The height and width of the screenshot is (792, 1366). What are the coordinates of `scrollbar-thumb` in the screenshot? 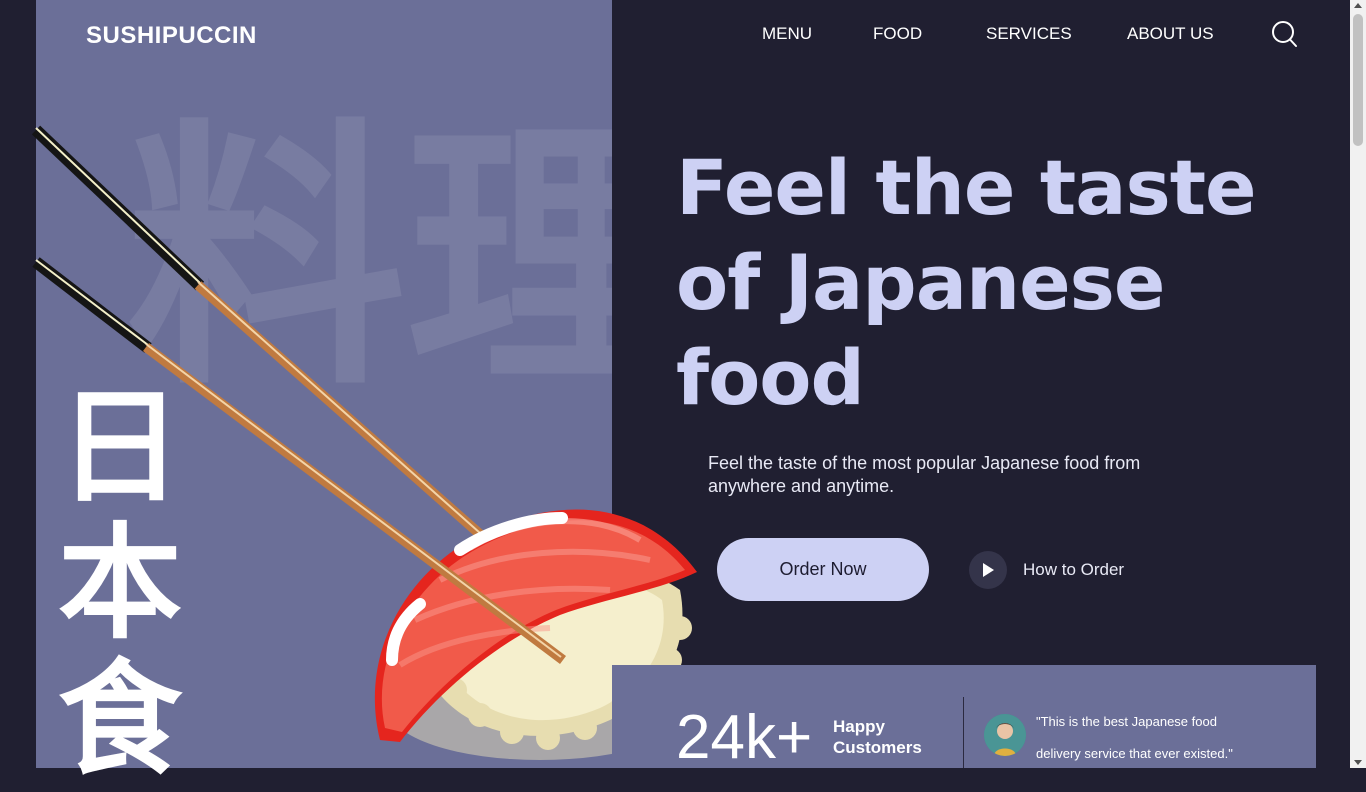 It's located at (1358, 80).